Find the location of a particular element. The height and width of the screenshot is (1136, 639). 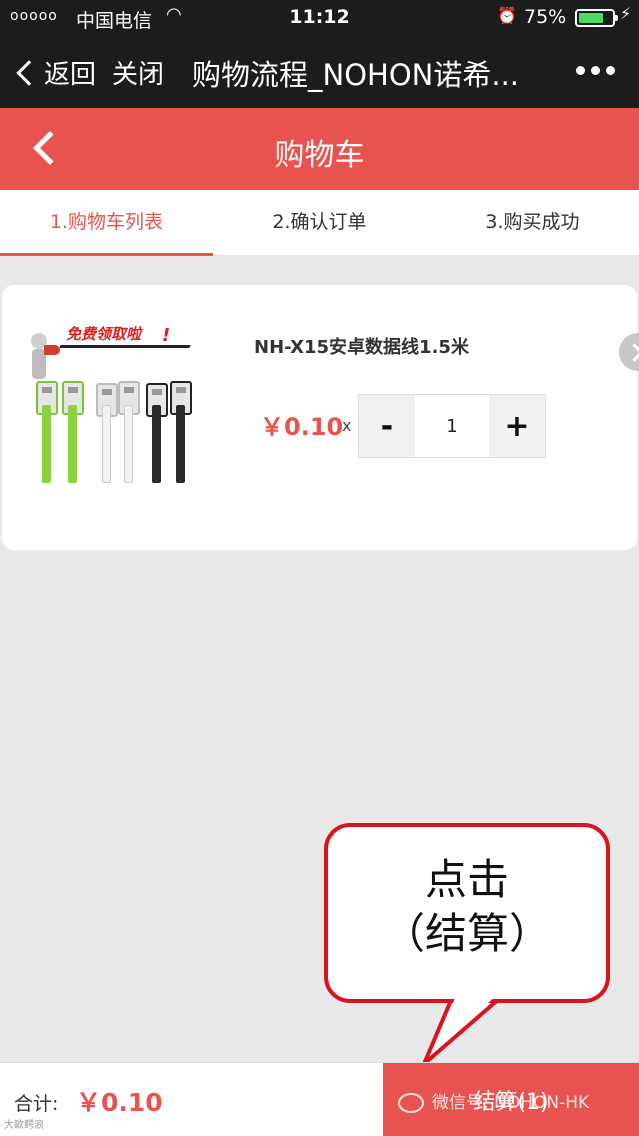

back-label: 返回 is located at coordinates (70, 75).